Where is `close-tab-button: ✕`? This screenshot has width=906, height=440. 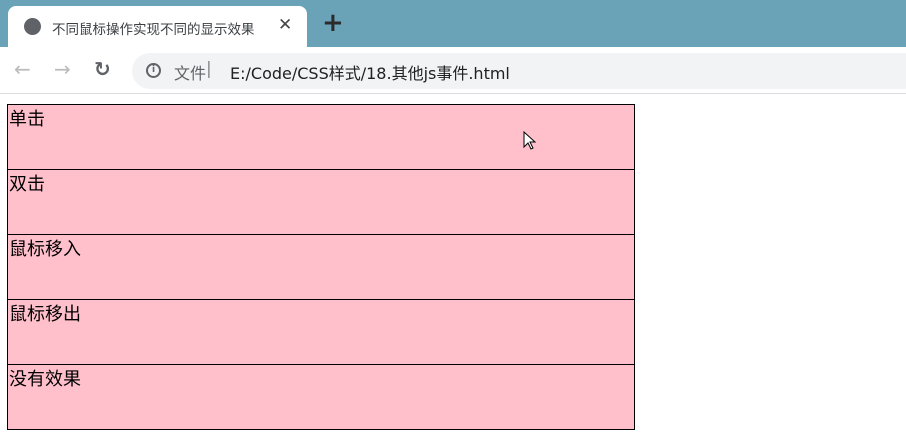 close-tab-button: ✕ is located at coordinates (285, 25).